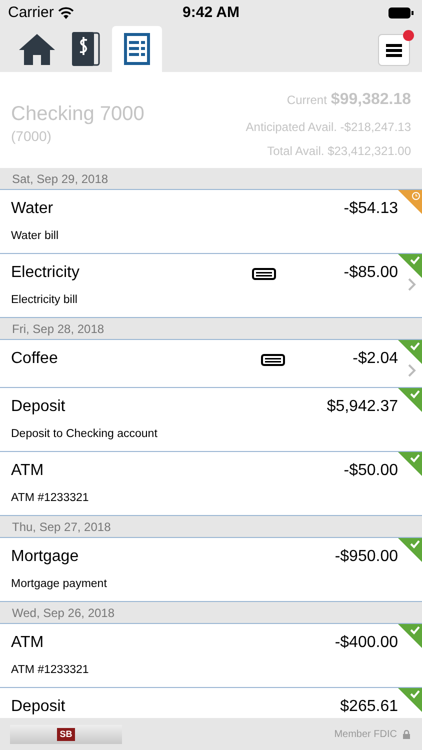  What do you see at coordinates (59, 584) in the screenshot?
I see `transaction-description: Mortgage payment` at bounding box center [59, 584].